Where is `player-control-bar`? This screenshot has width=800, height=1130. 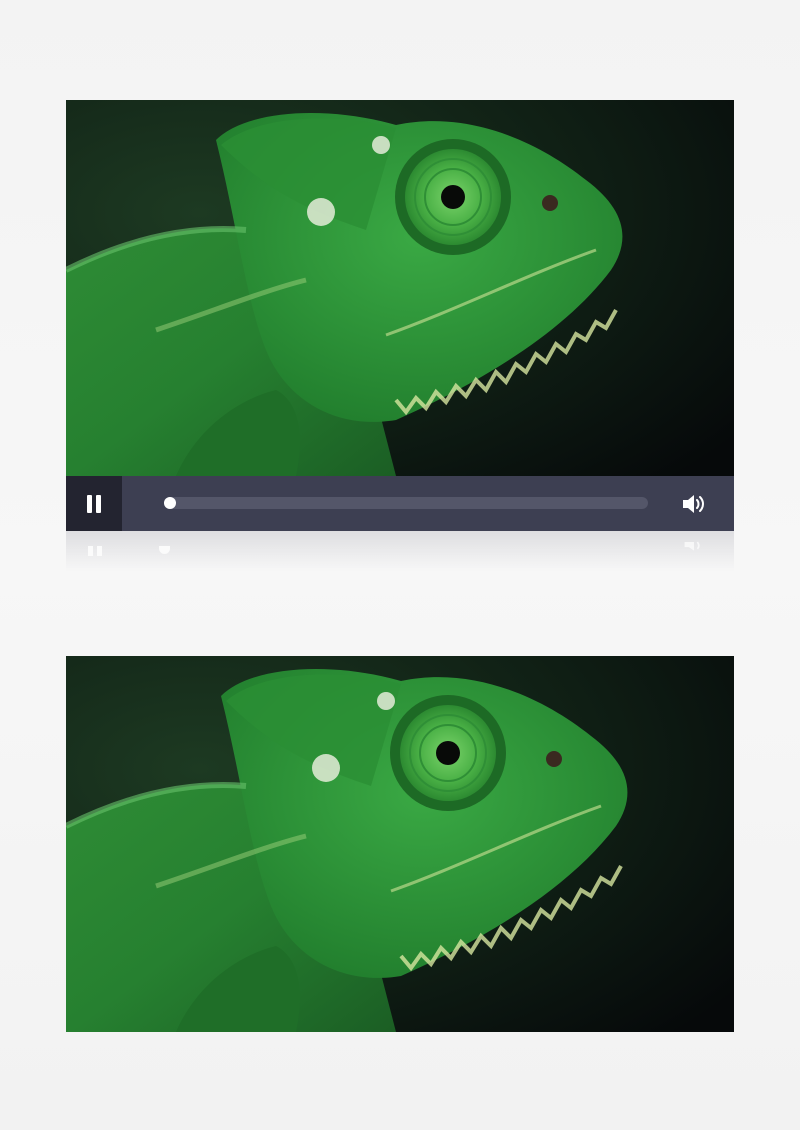
player-control-bar is located at coordinates (400, 503).